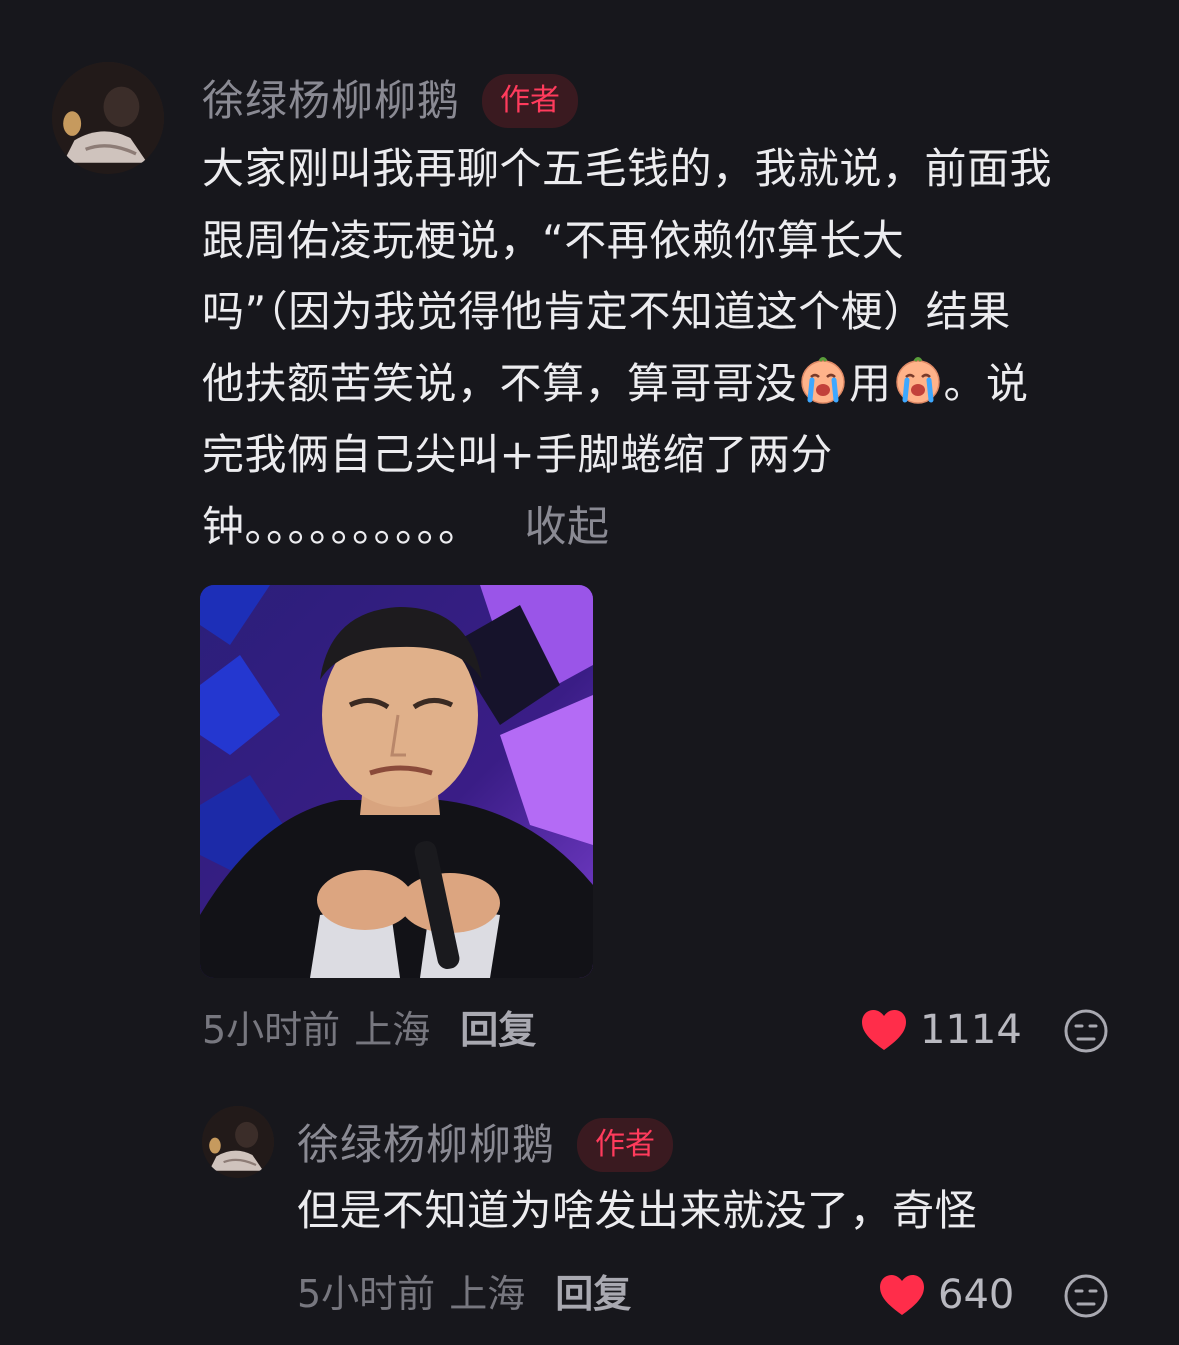  What do you see at coordinates (625, 1145) in the screenshot?
I see `reply-author-badge: 作者` at bounding box center [625, 1145].